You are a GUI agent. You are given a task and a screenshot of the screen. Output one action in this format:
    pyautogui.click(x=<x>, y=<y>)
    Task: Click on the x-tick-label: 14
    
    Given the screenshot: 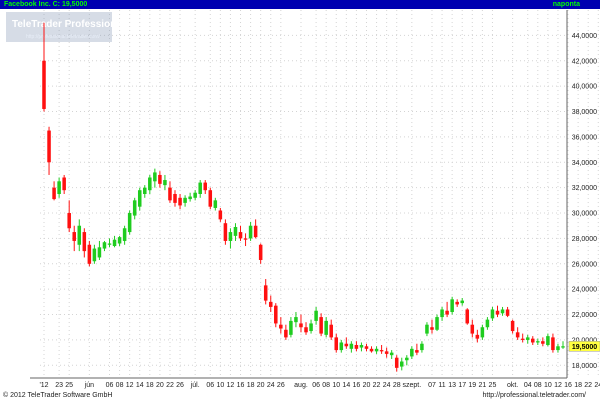 What is the action you would take?
    pyautogui.click(x=346, y=385)
    